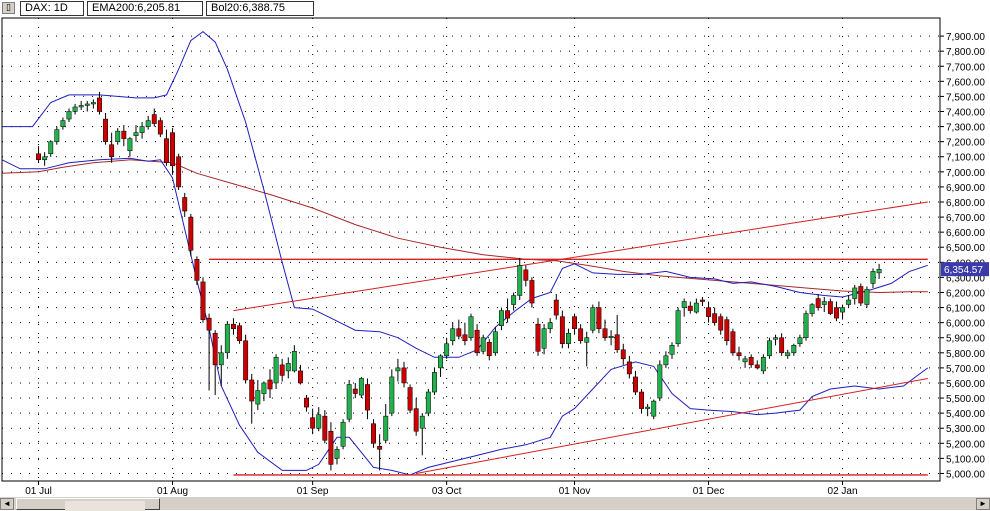 This screenshot has width=990, height=511. I want to click on y-tick-label: 7,800.00, so click(965, 52).